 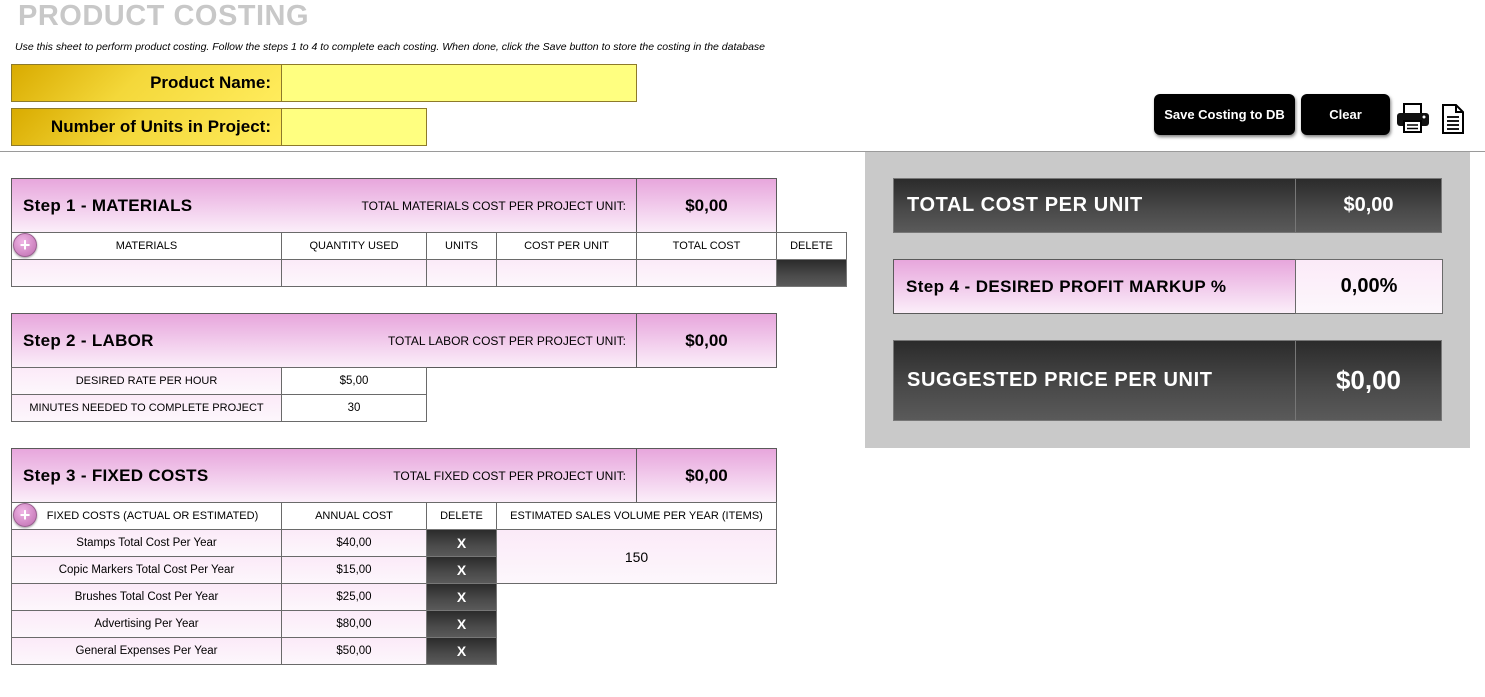 I want to click on column-header-total-cost: TOTAL COST, so click(x=706, y=246).